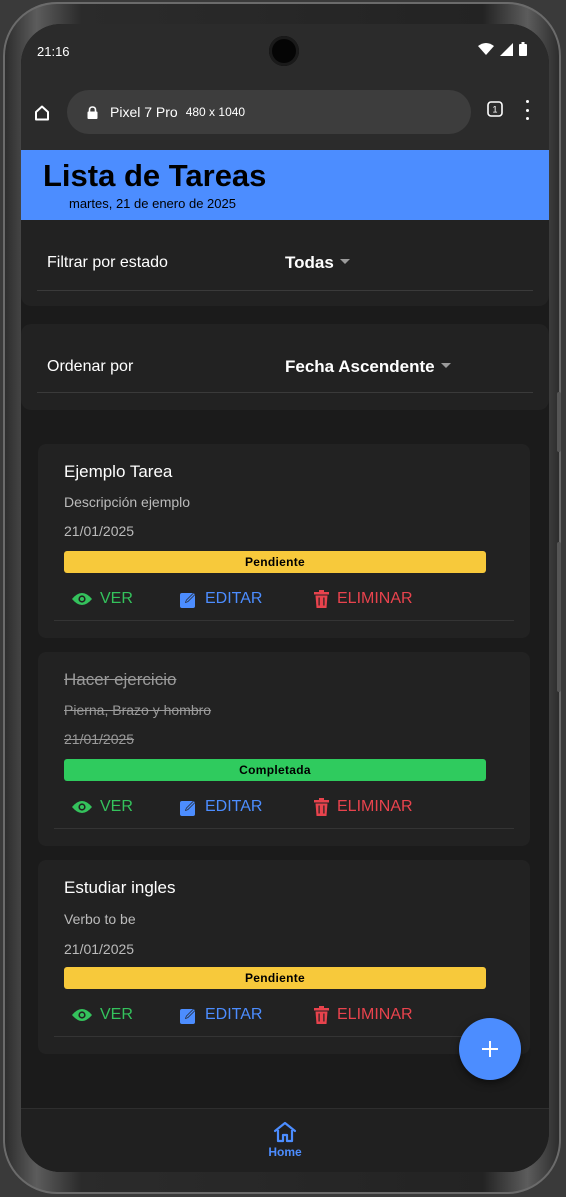  I want to click on tabs-icon: 1, so click(495, 109).